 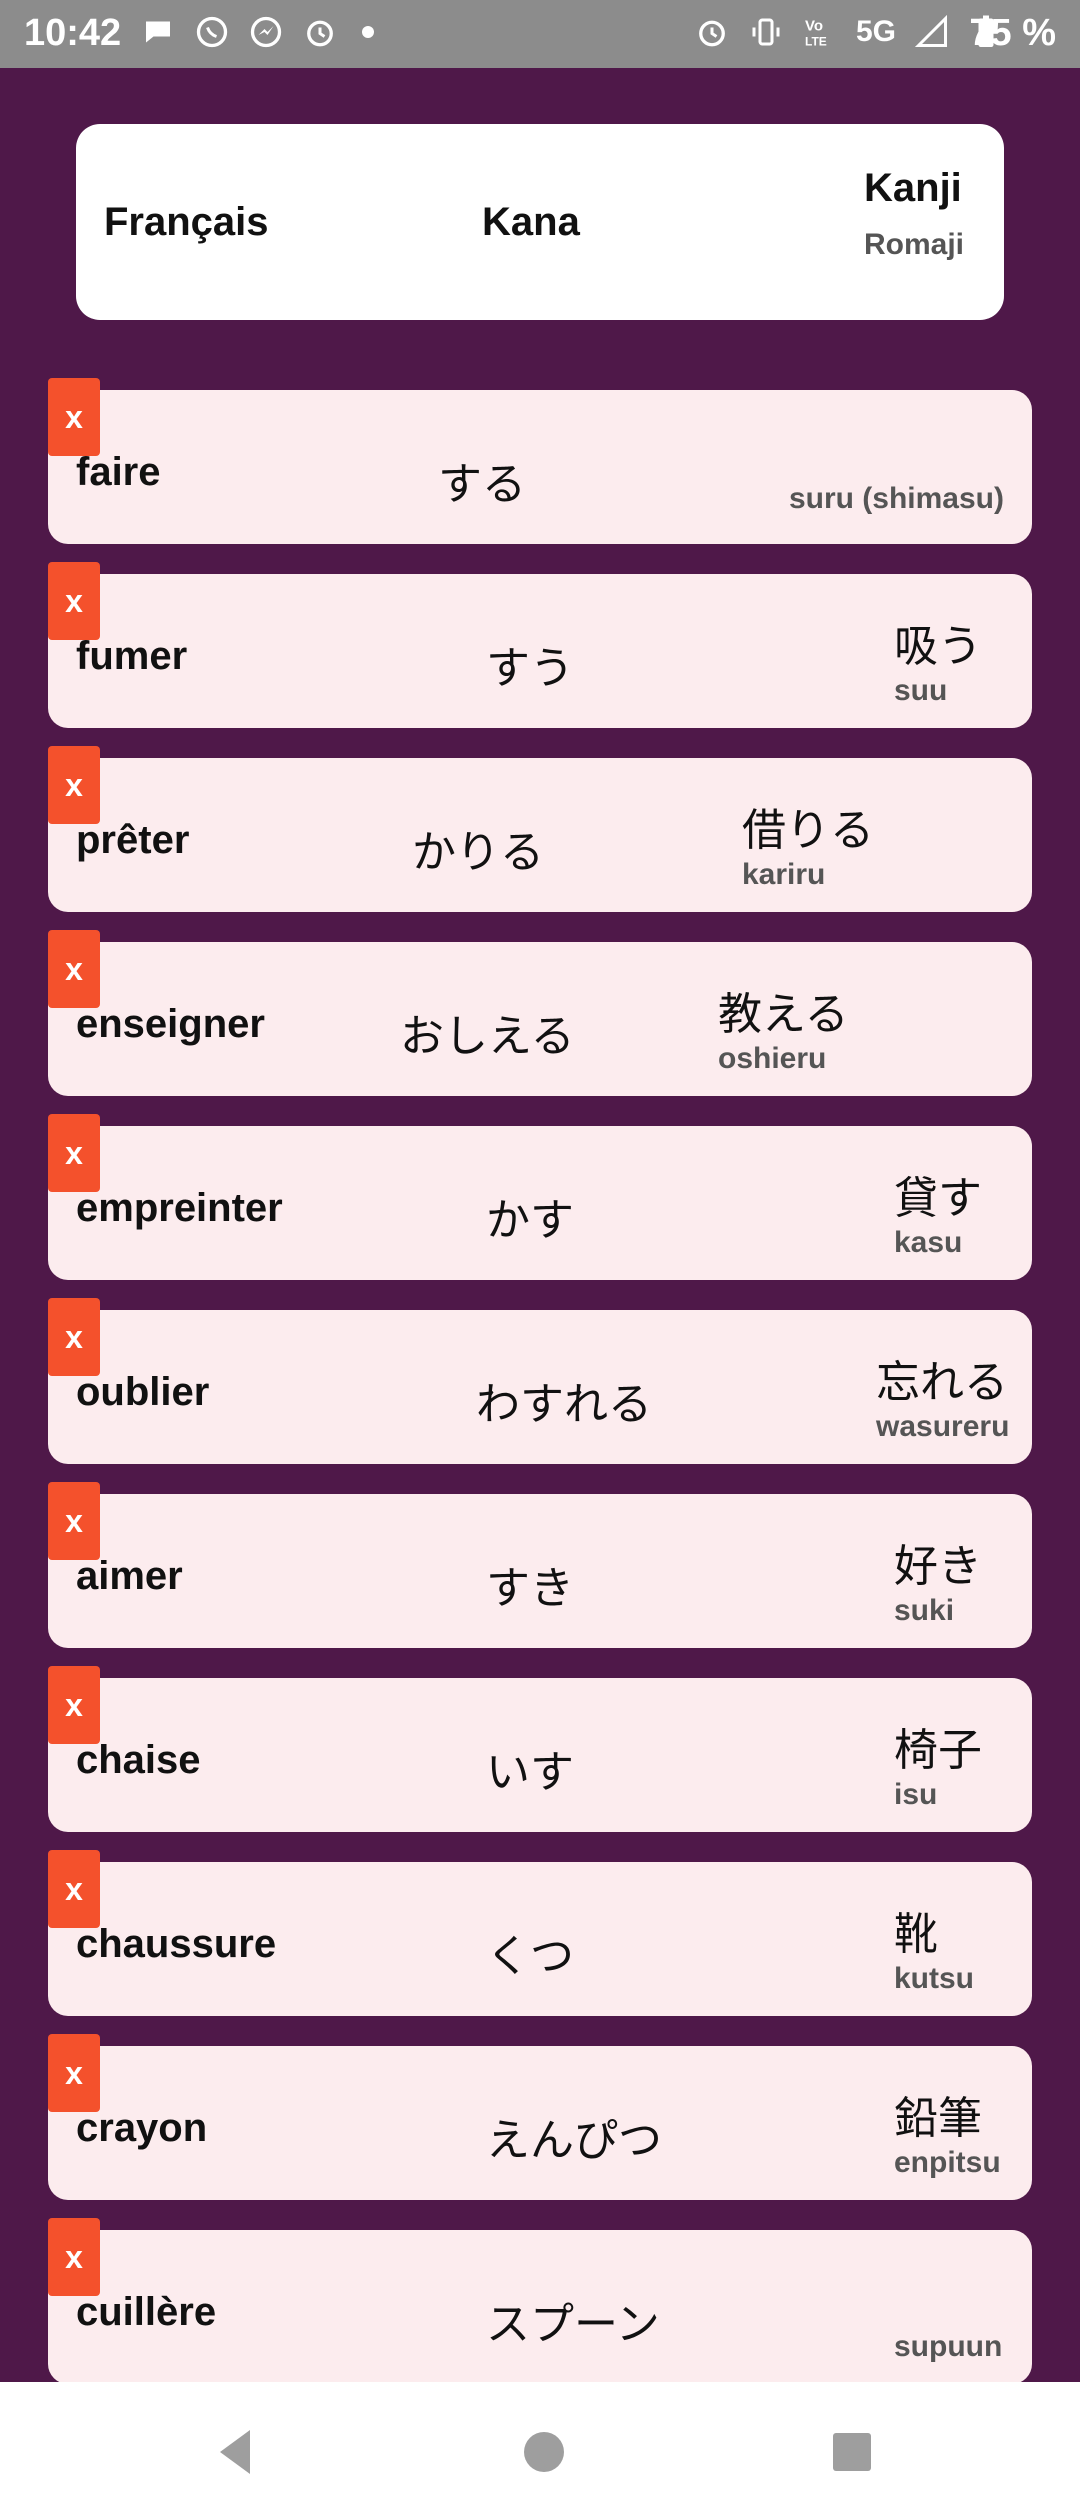 What do you see at coordinates (938, 2118) in the screenshot?
I see `word-kanji: 鉛筆` at bounding box center [938, 2118].